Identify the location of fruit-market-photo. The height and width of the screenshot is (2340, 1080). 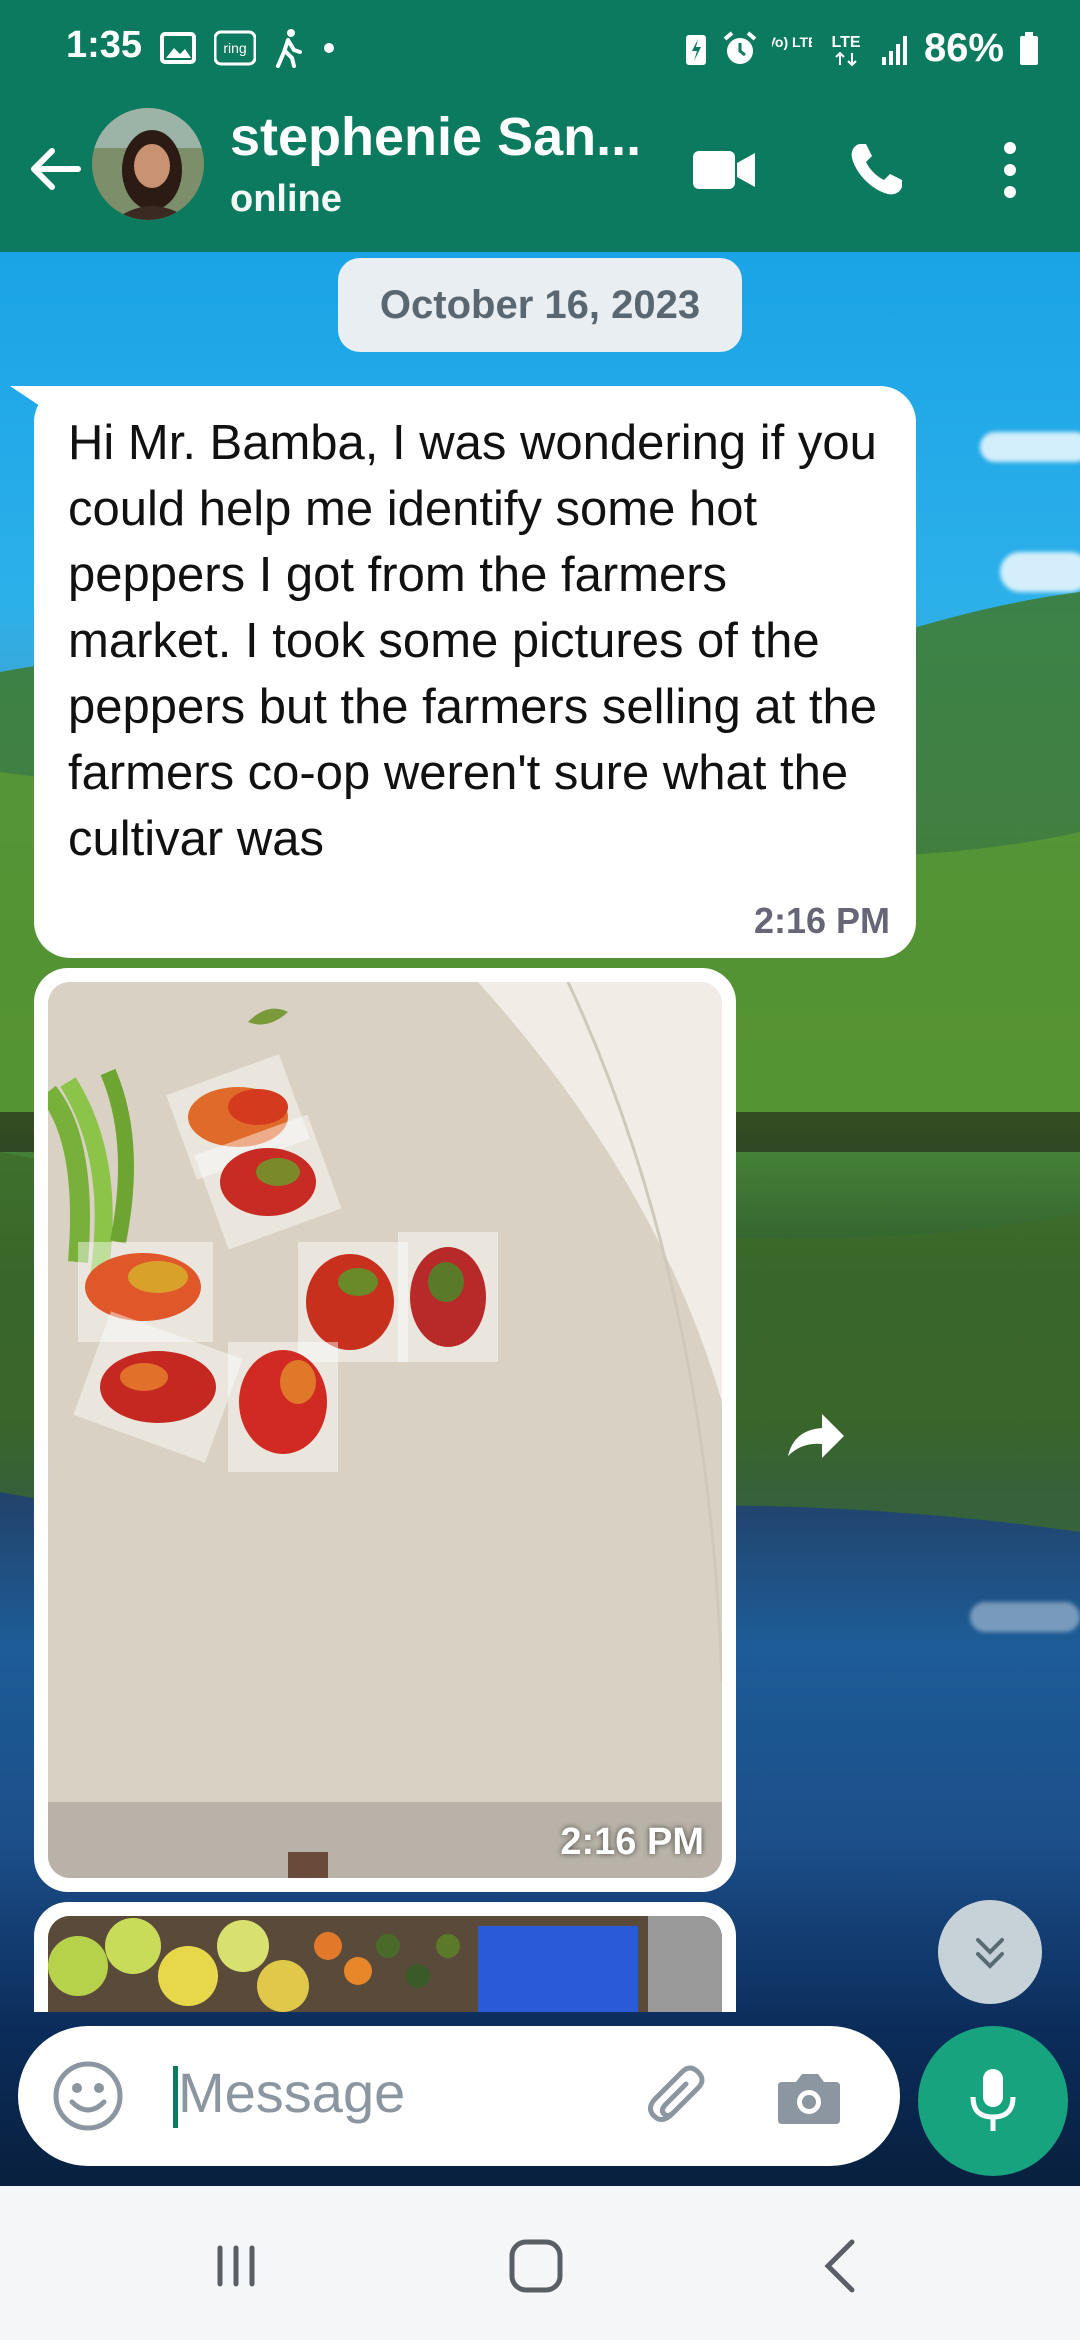
(385, 1964).